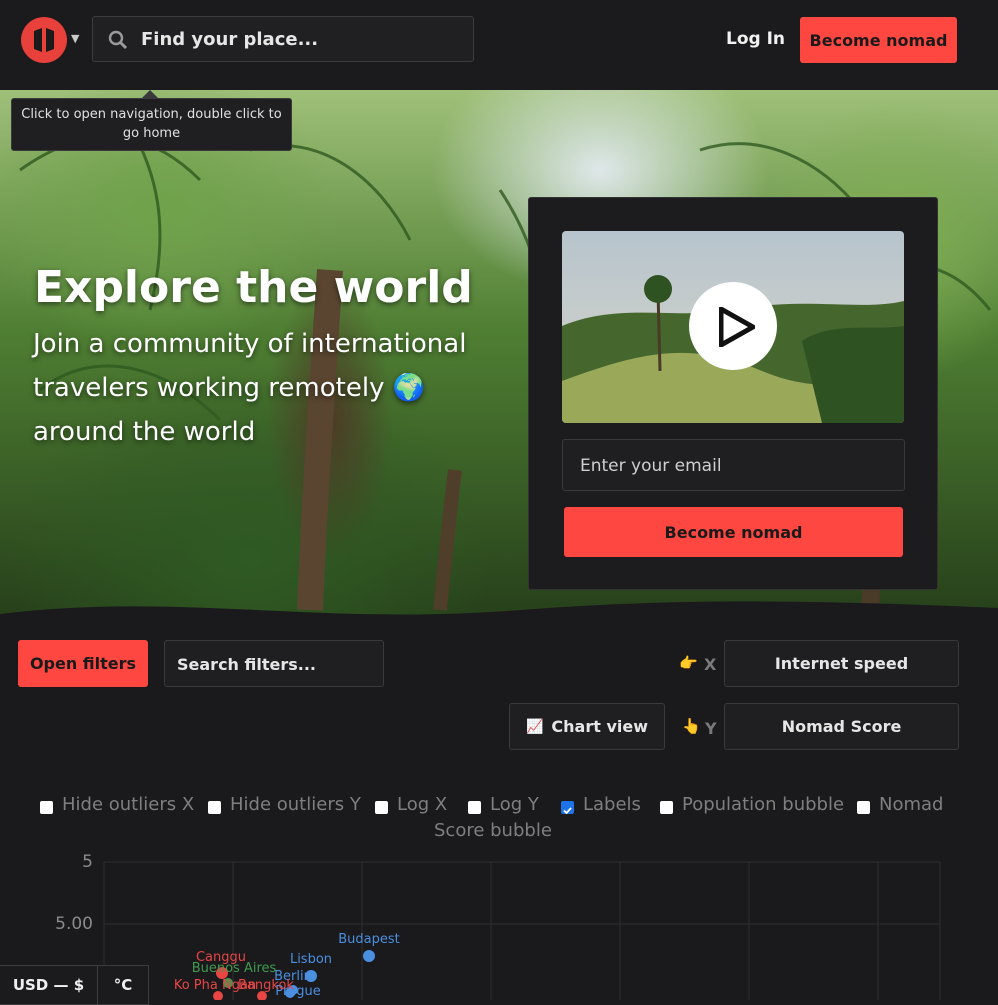 This screenshot has width=998, height=1005. I want to click on toggle-label: Nomad, so click(911, 804).